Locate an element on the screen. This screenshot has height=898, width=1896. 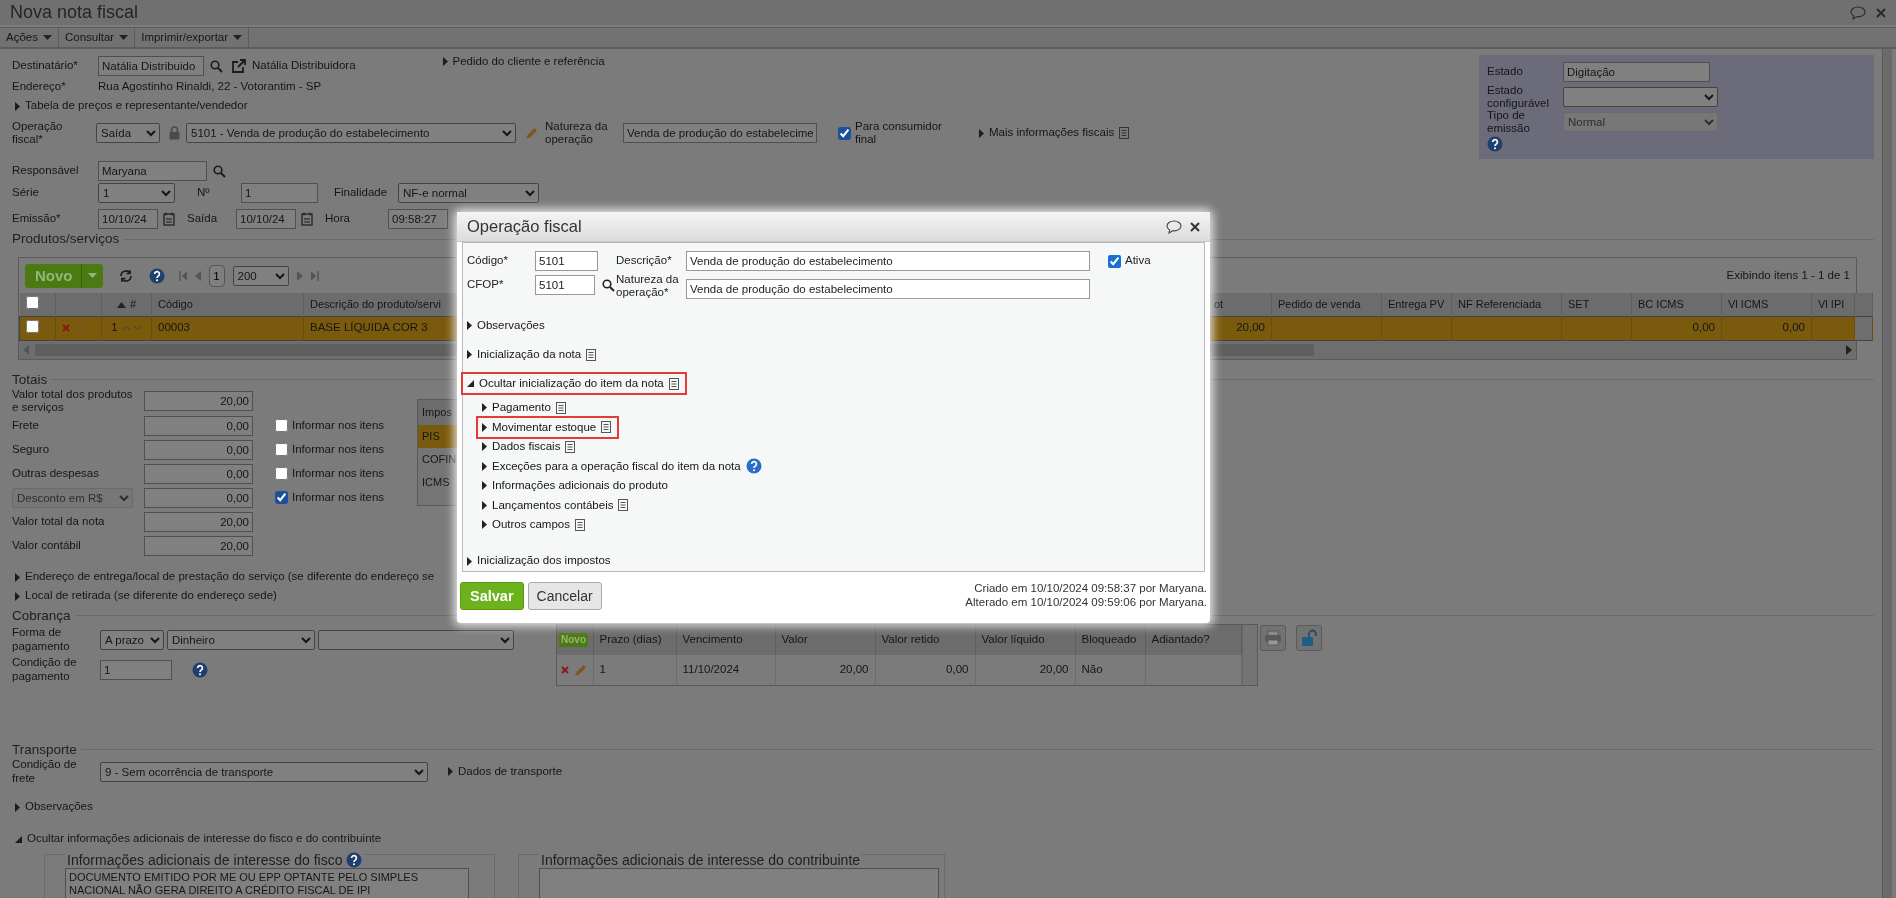
field-label: Descrição* is located at coordinates (644, 261).